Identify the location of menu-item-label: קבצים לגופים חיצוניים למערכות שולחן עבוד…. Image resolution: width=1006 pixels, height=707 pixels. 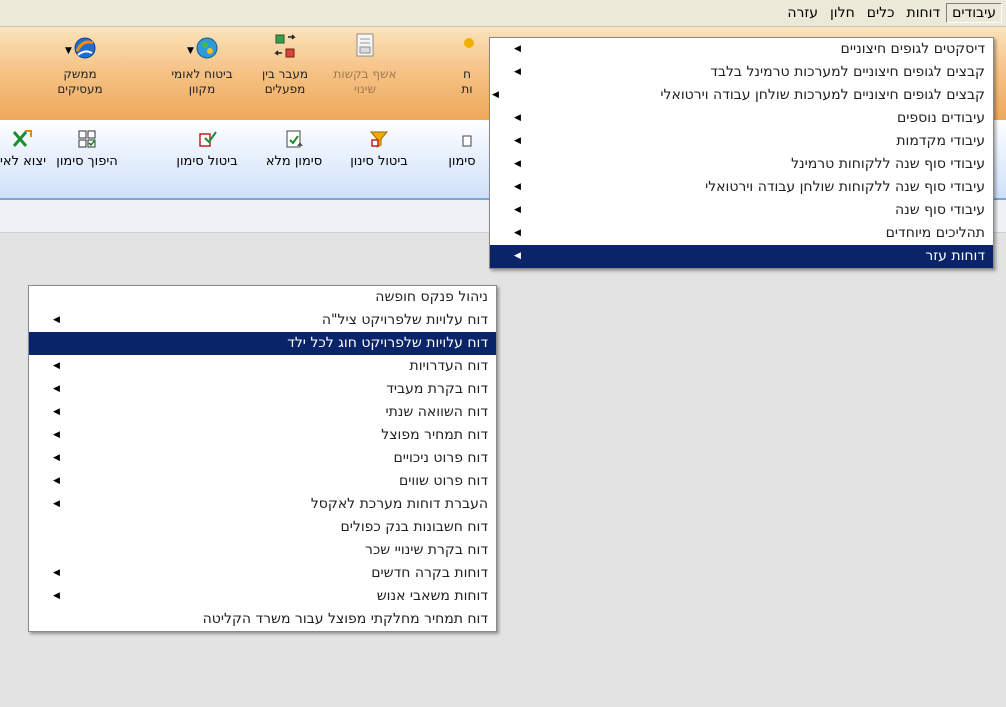
(822, 95).